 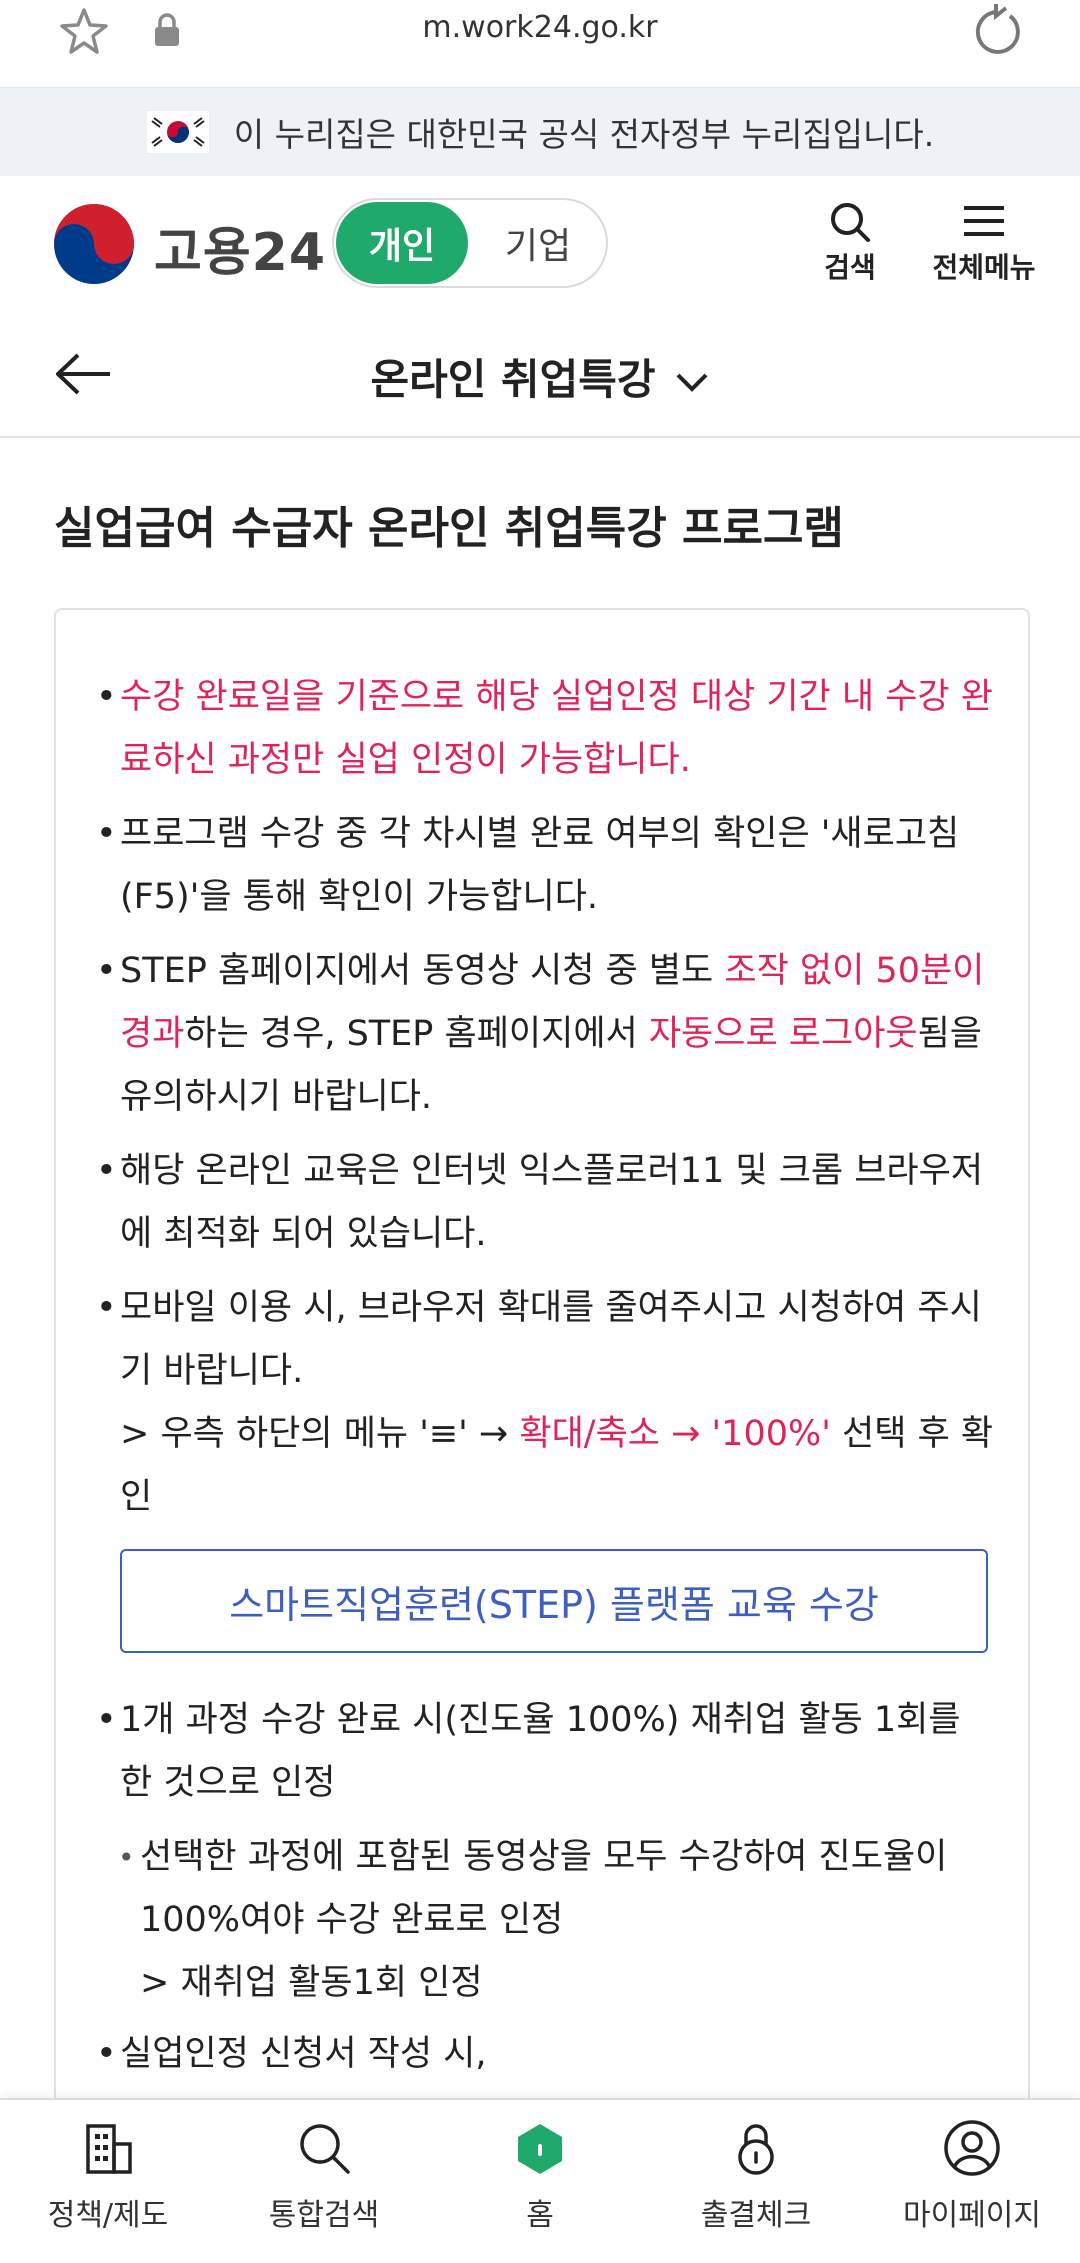 I want to click on building-icon, so click(x=109, y=2149).